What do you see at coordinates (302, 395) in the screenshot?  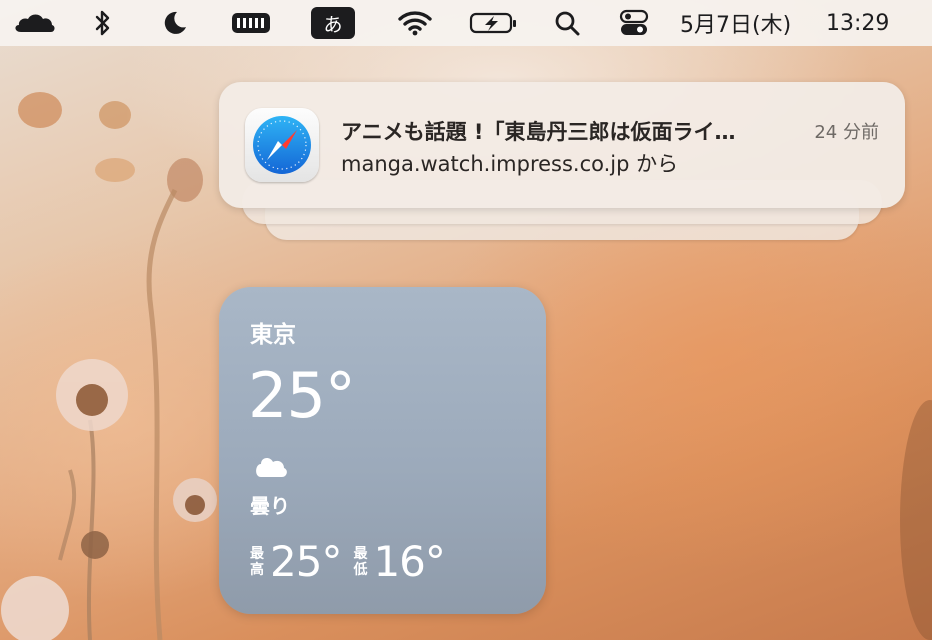 I see `weather-temperature: 25°` at bounding box center [302, 395].